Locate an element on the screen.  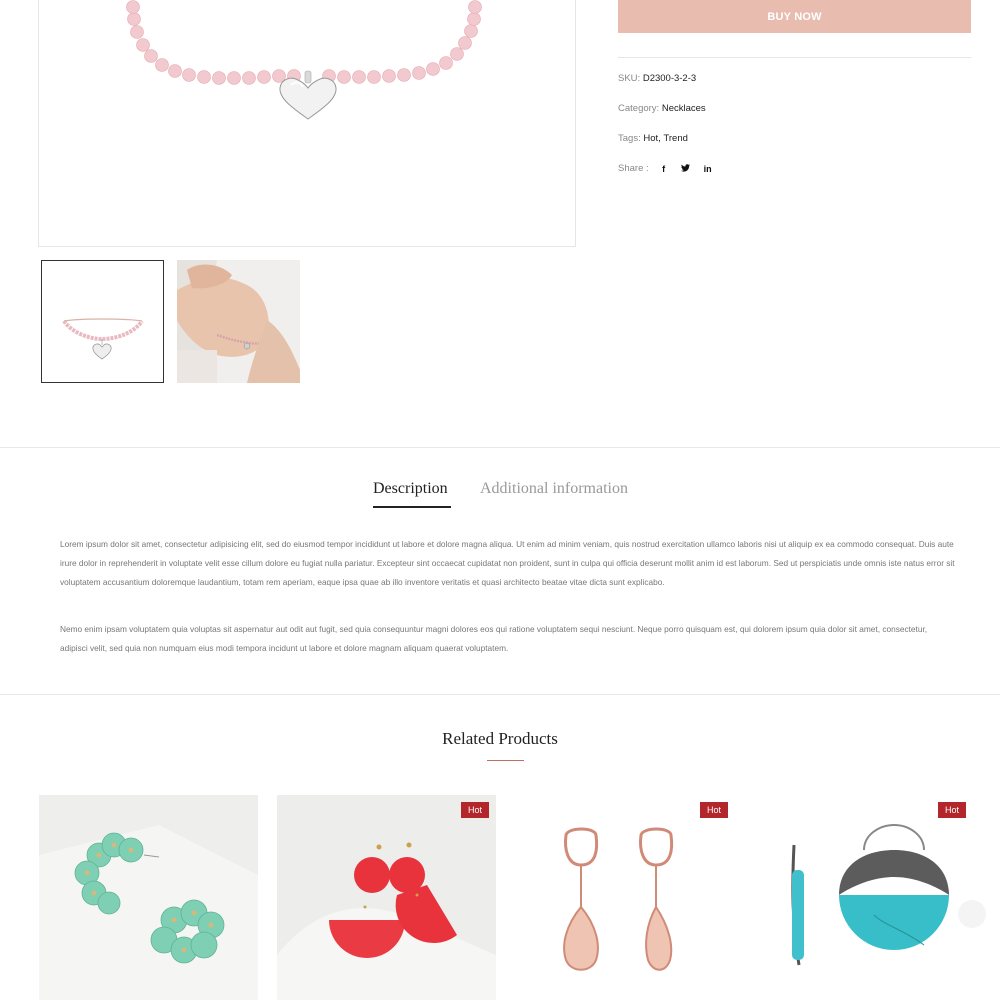
twitter-icon is located at coordinates (686, 168).